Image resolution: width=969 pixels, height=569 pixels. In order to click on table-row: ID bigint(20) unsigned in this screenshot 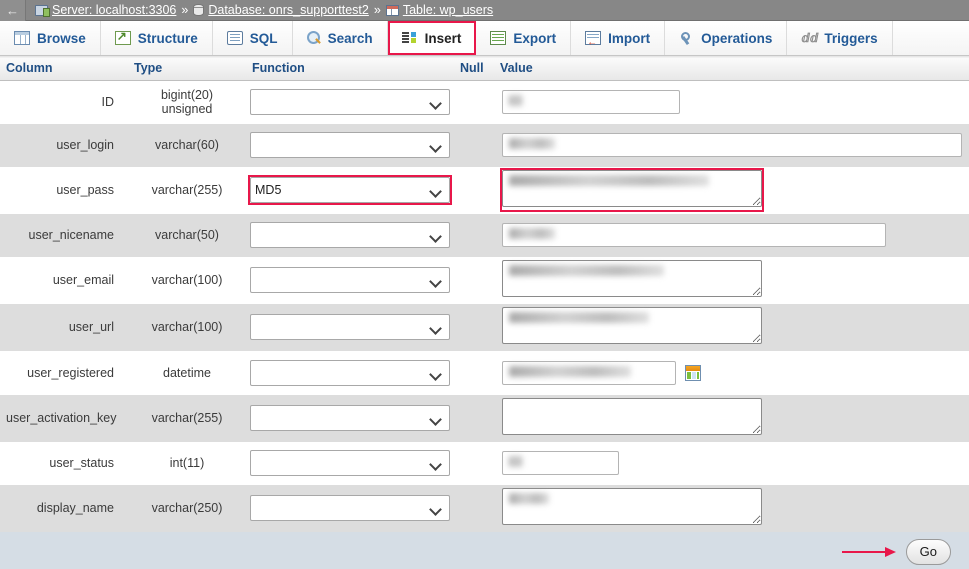, I will do `click(484, 102)`.